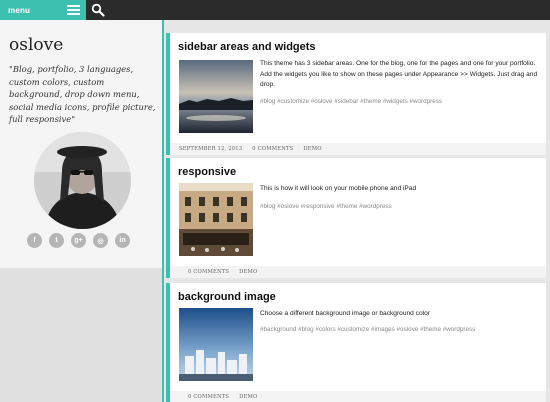 This screenshot has height=402, width=550. What do you see at coordinates (56, 240) in the screenshot?
I see `twitter-icon: t` at bounding box center [56, 240].